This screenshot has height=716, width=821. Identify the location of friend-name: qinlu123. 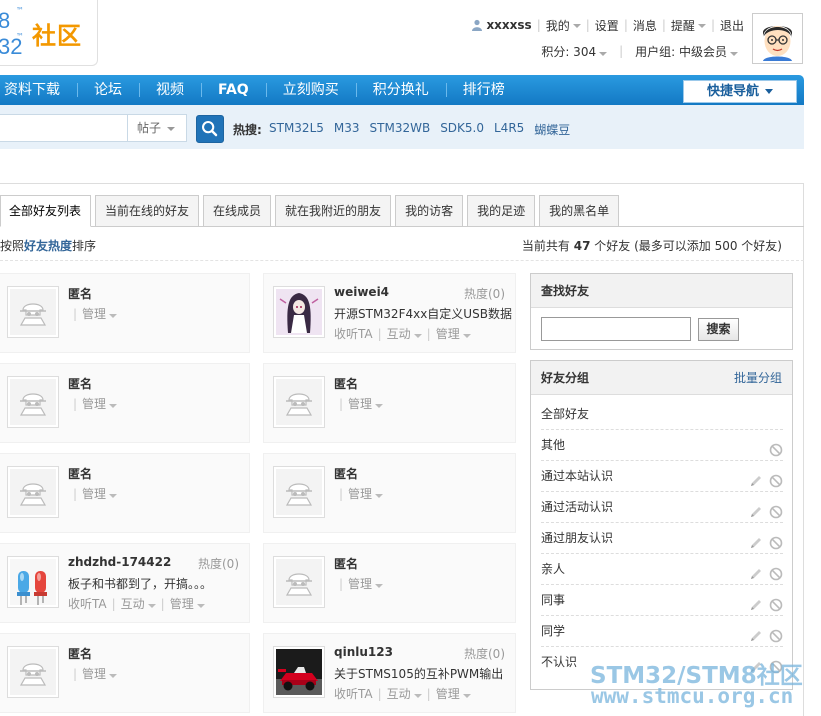
(363, 652).